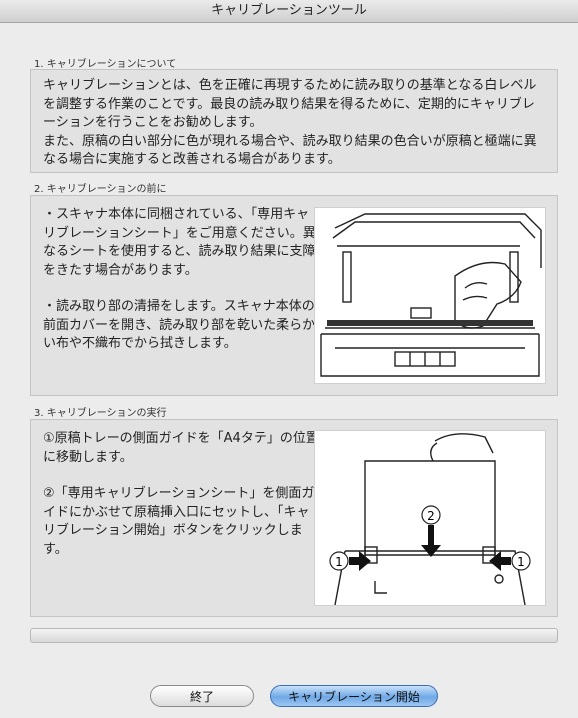 The image size is (578, 718). Describe the element at coordinates (100, 413) in the screenshot. I see `section-3-title: 3. キャリブレーションの実行` at that location.